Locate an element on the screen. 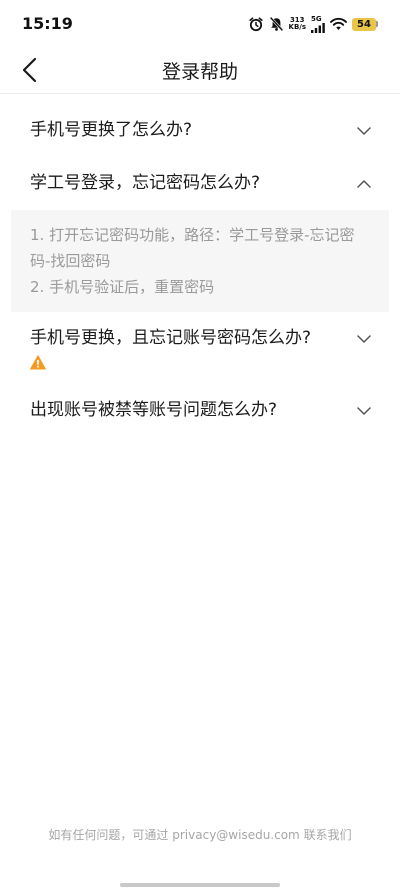  faq-question-header: 学工号登录，忘记密码怎么办? is located at coordinates (200, 183).